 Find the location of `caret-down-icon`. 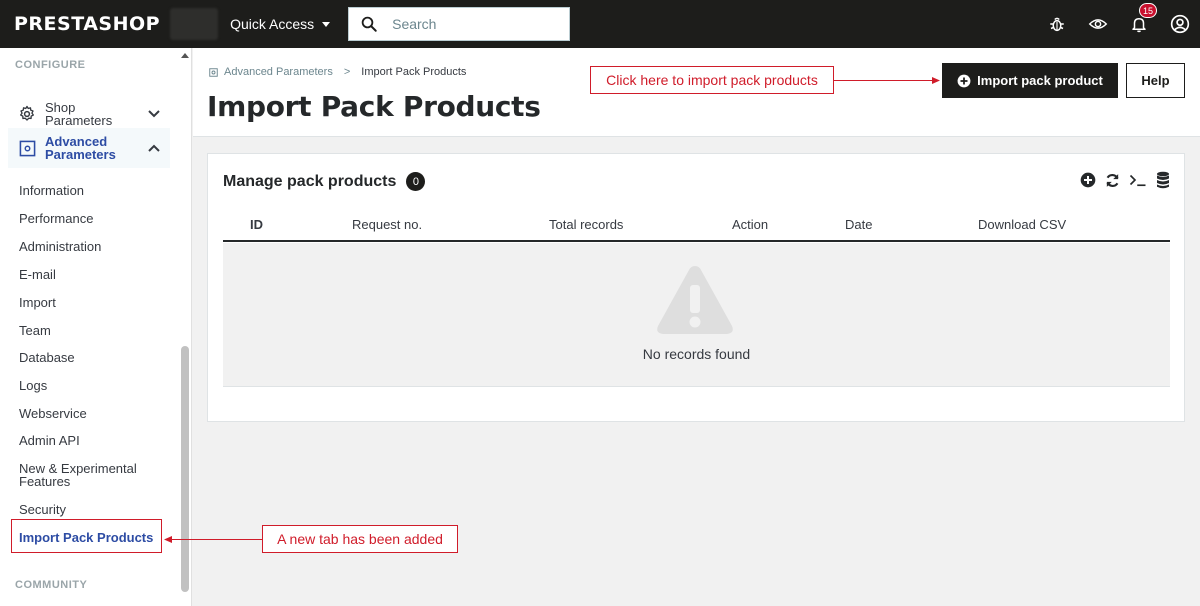

caret-down-icon is located at coordinates (326, 24).